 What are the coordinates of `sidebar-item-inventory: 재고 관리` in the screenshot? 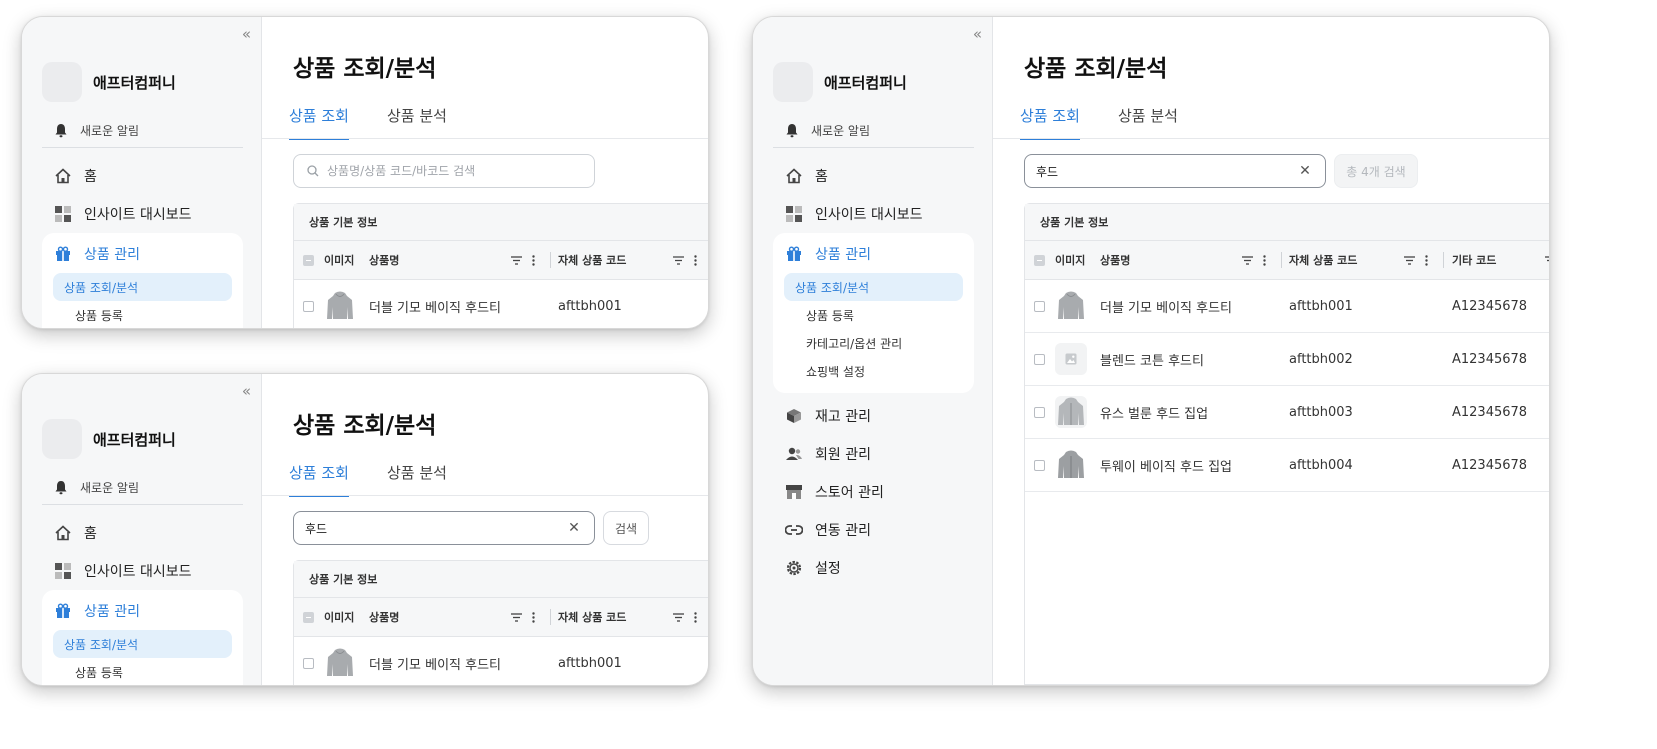 It's located at (873, 416).